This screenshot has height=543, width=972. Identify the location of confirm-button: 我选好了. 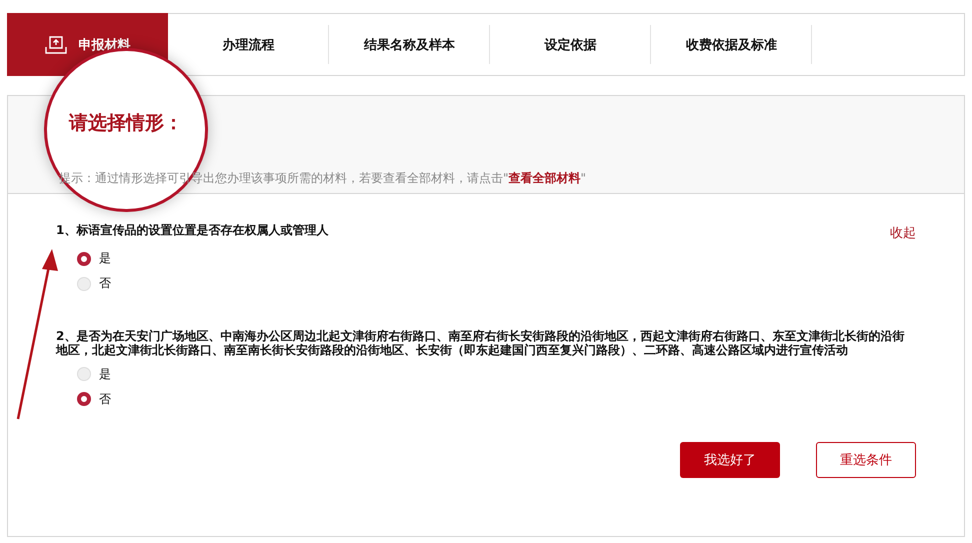
(730, 460).